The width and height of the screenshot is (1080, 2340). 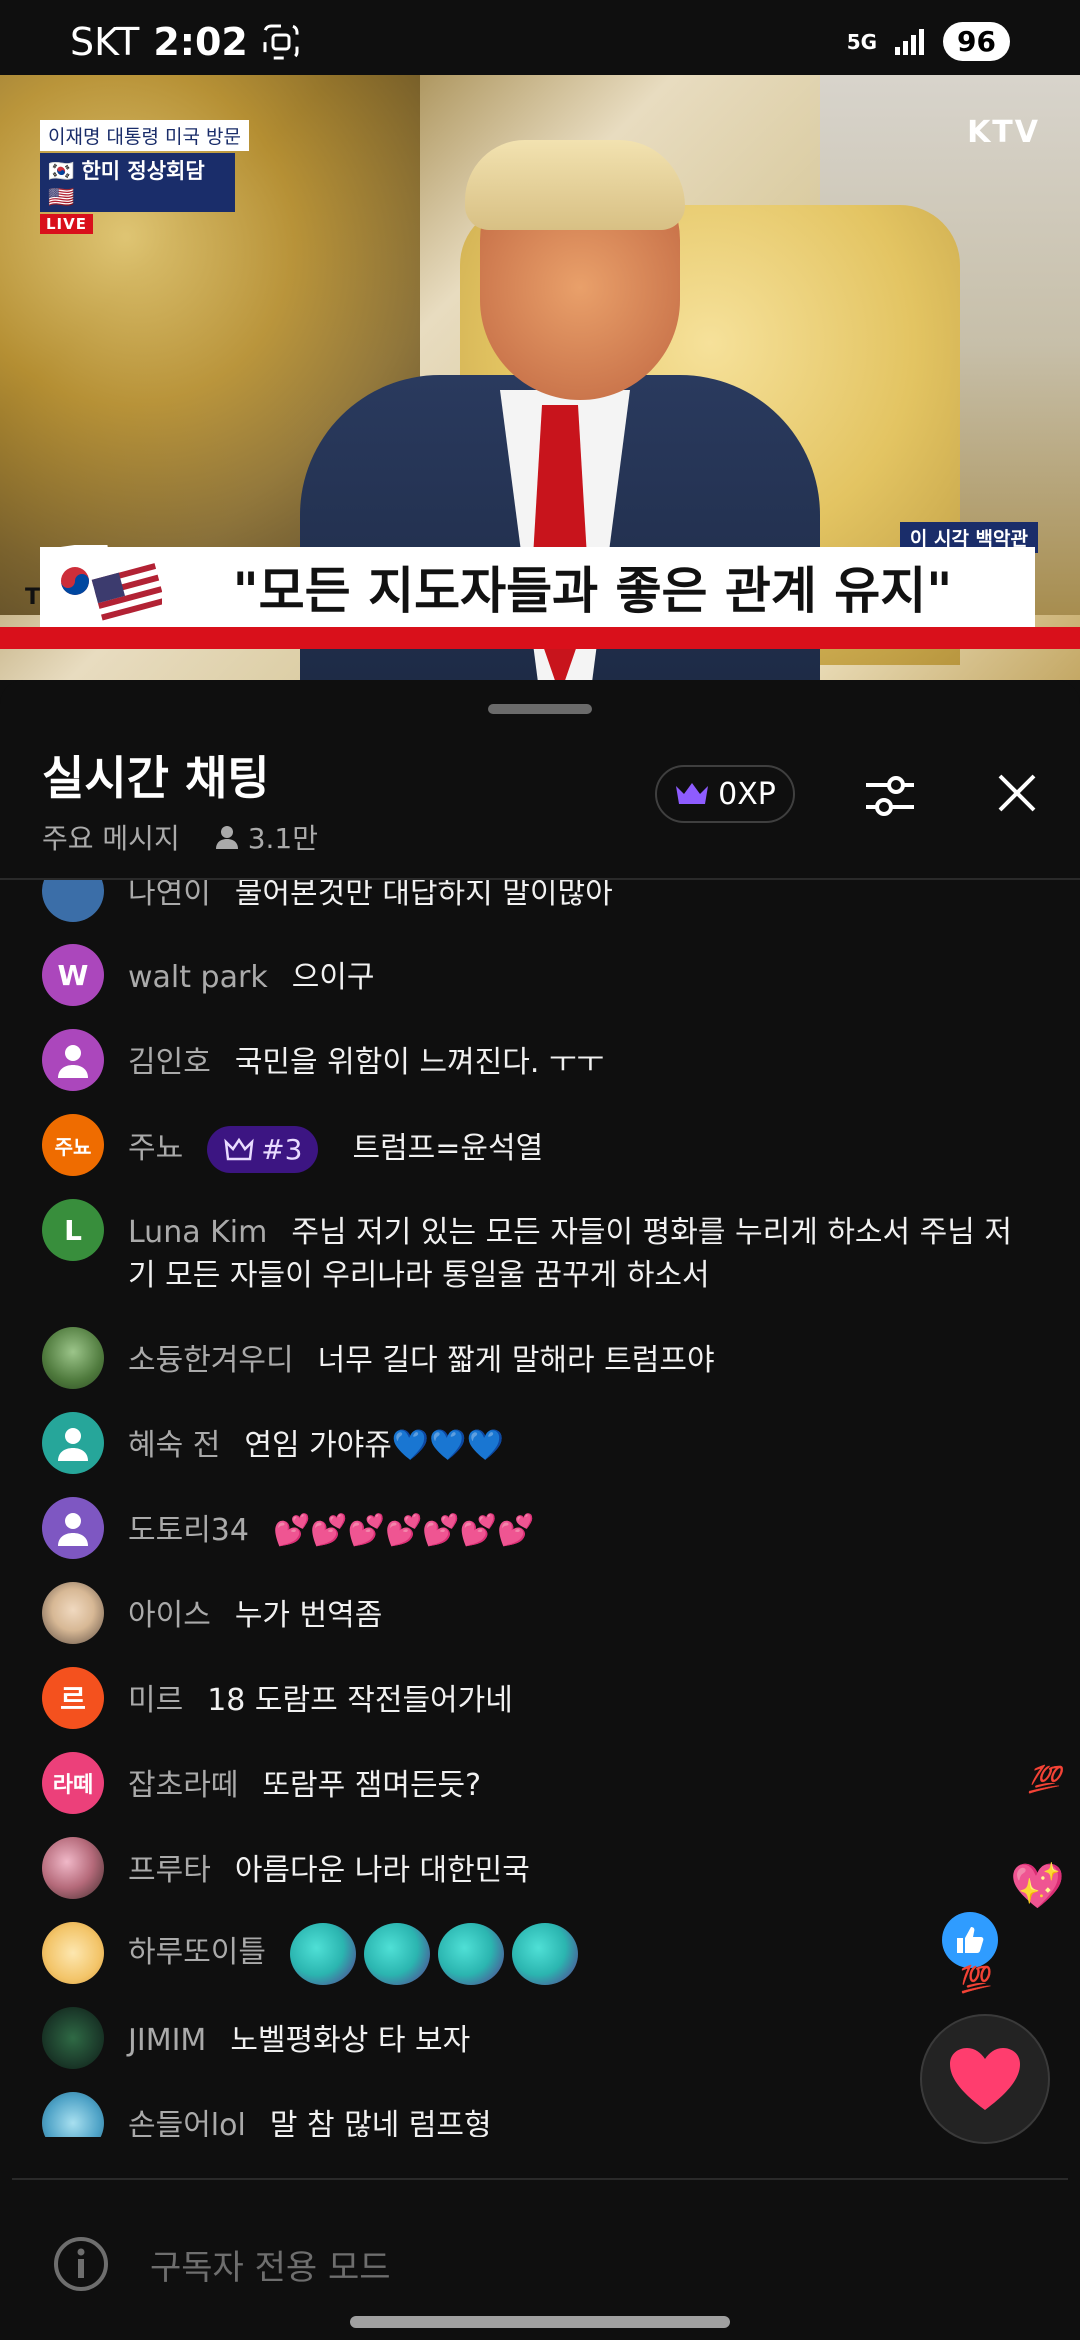 I want to click on message-author: 미르, so click(x=155, y=1700).